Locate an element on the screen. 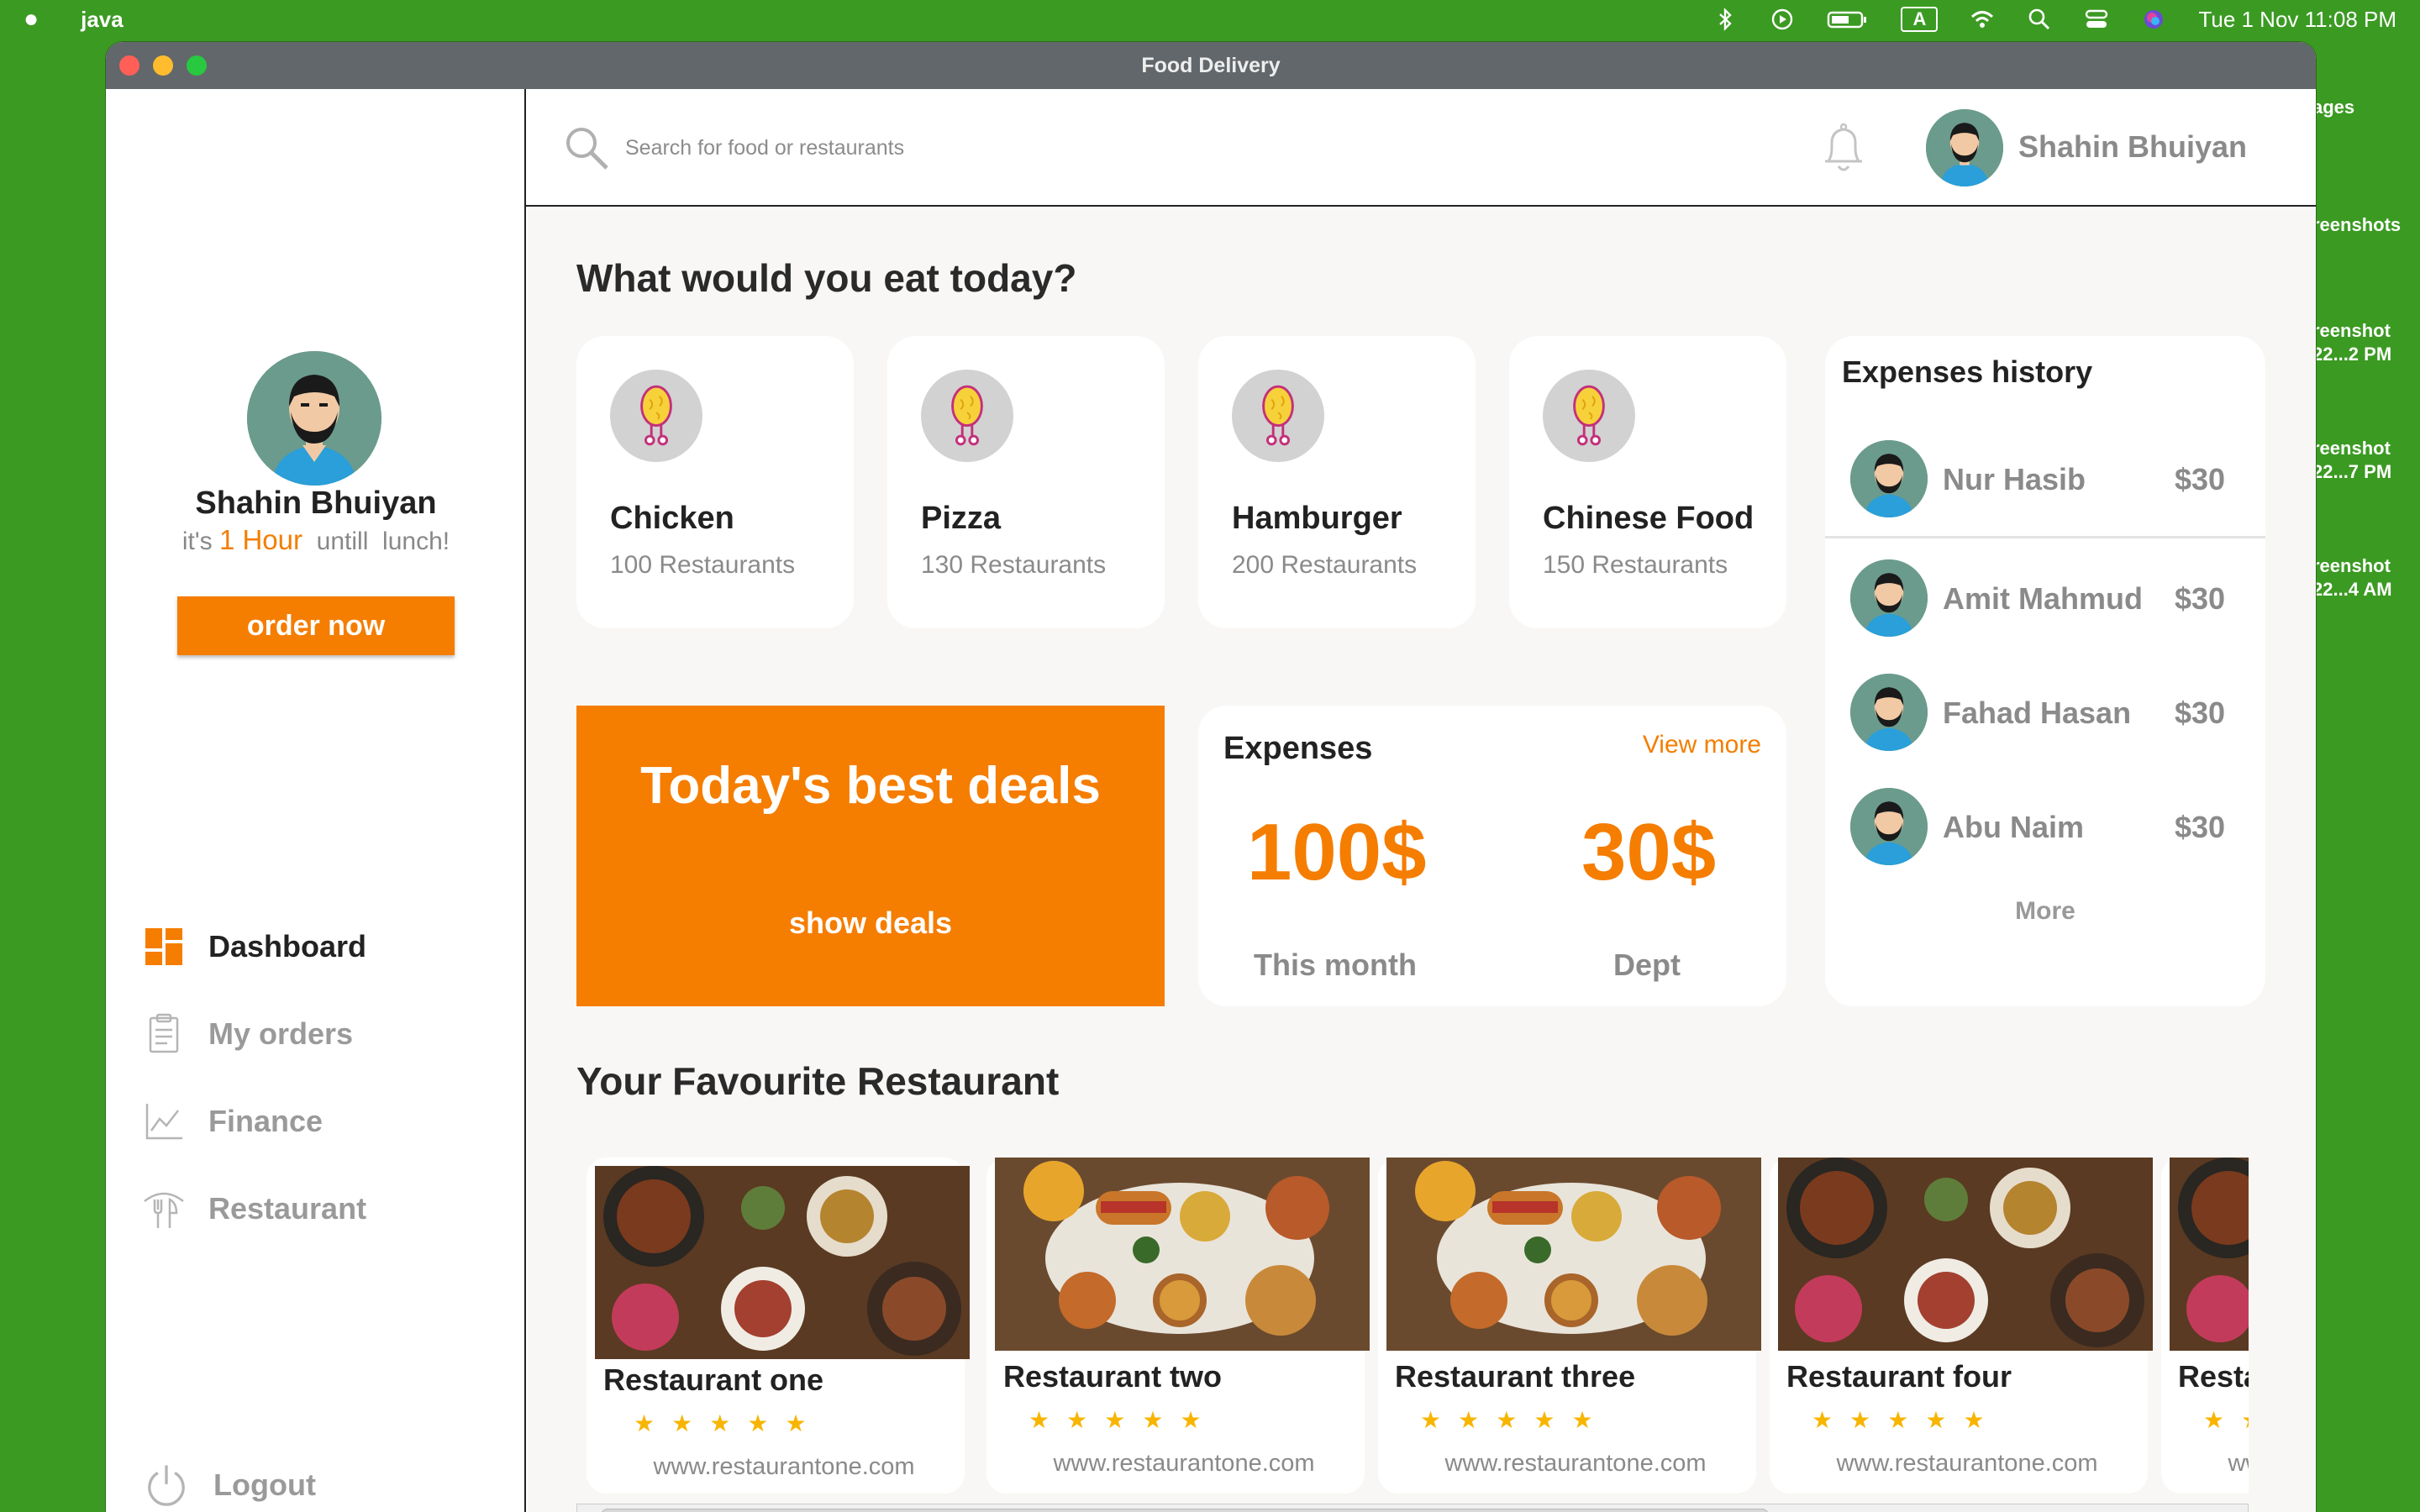  spotlight-icon is located at coordinates (2040, 19).